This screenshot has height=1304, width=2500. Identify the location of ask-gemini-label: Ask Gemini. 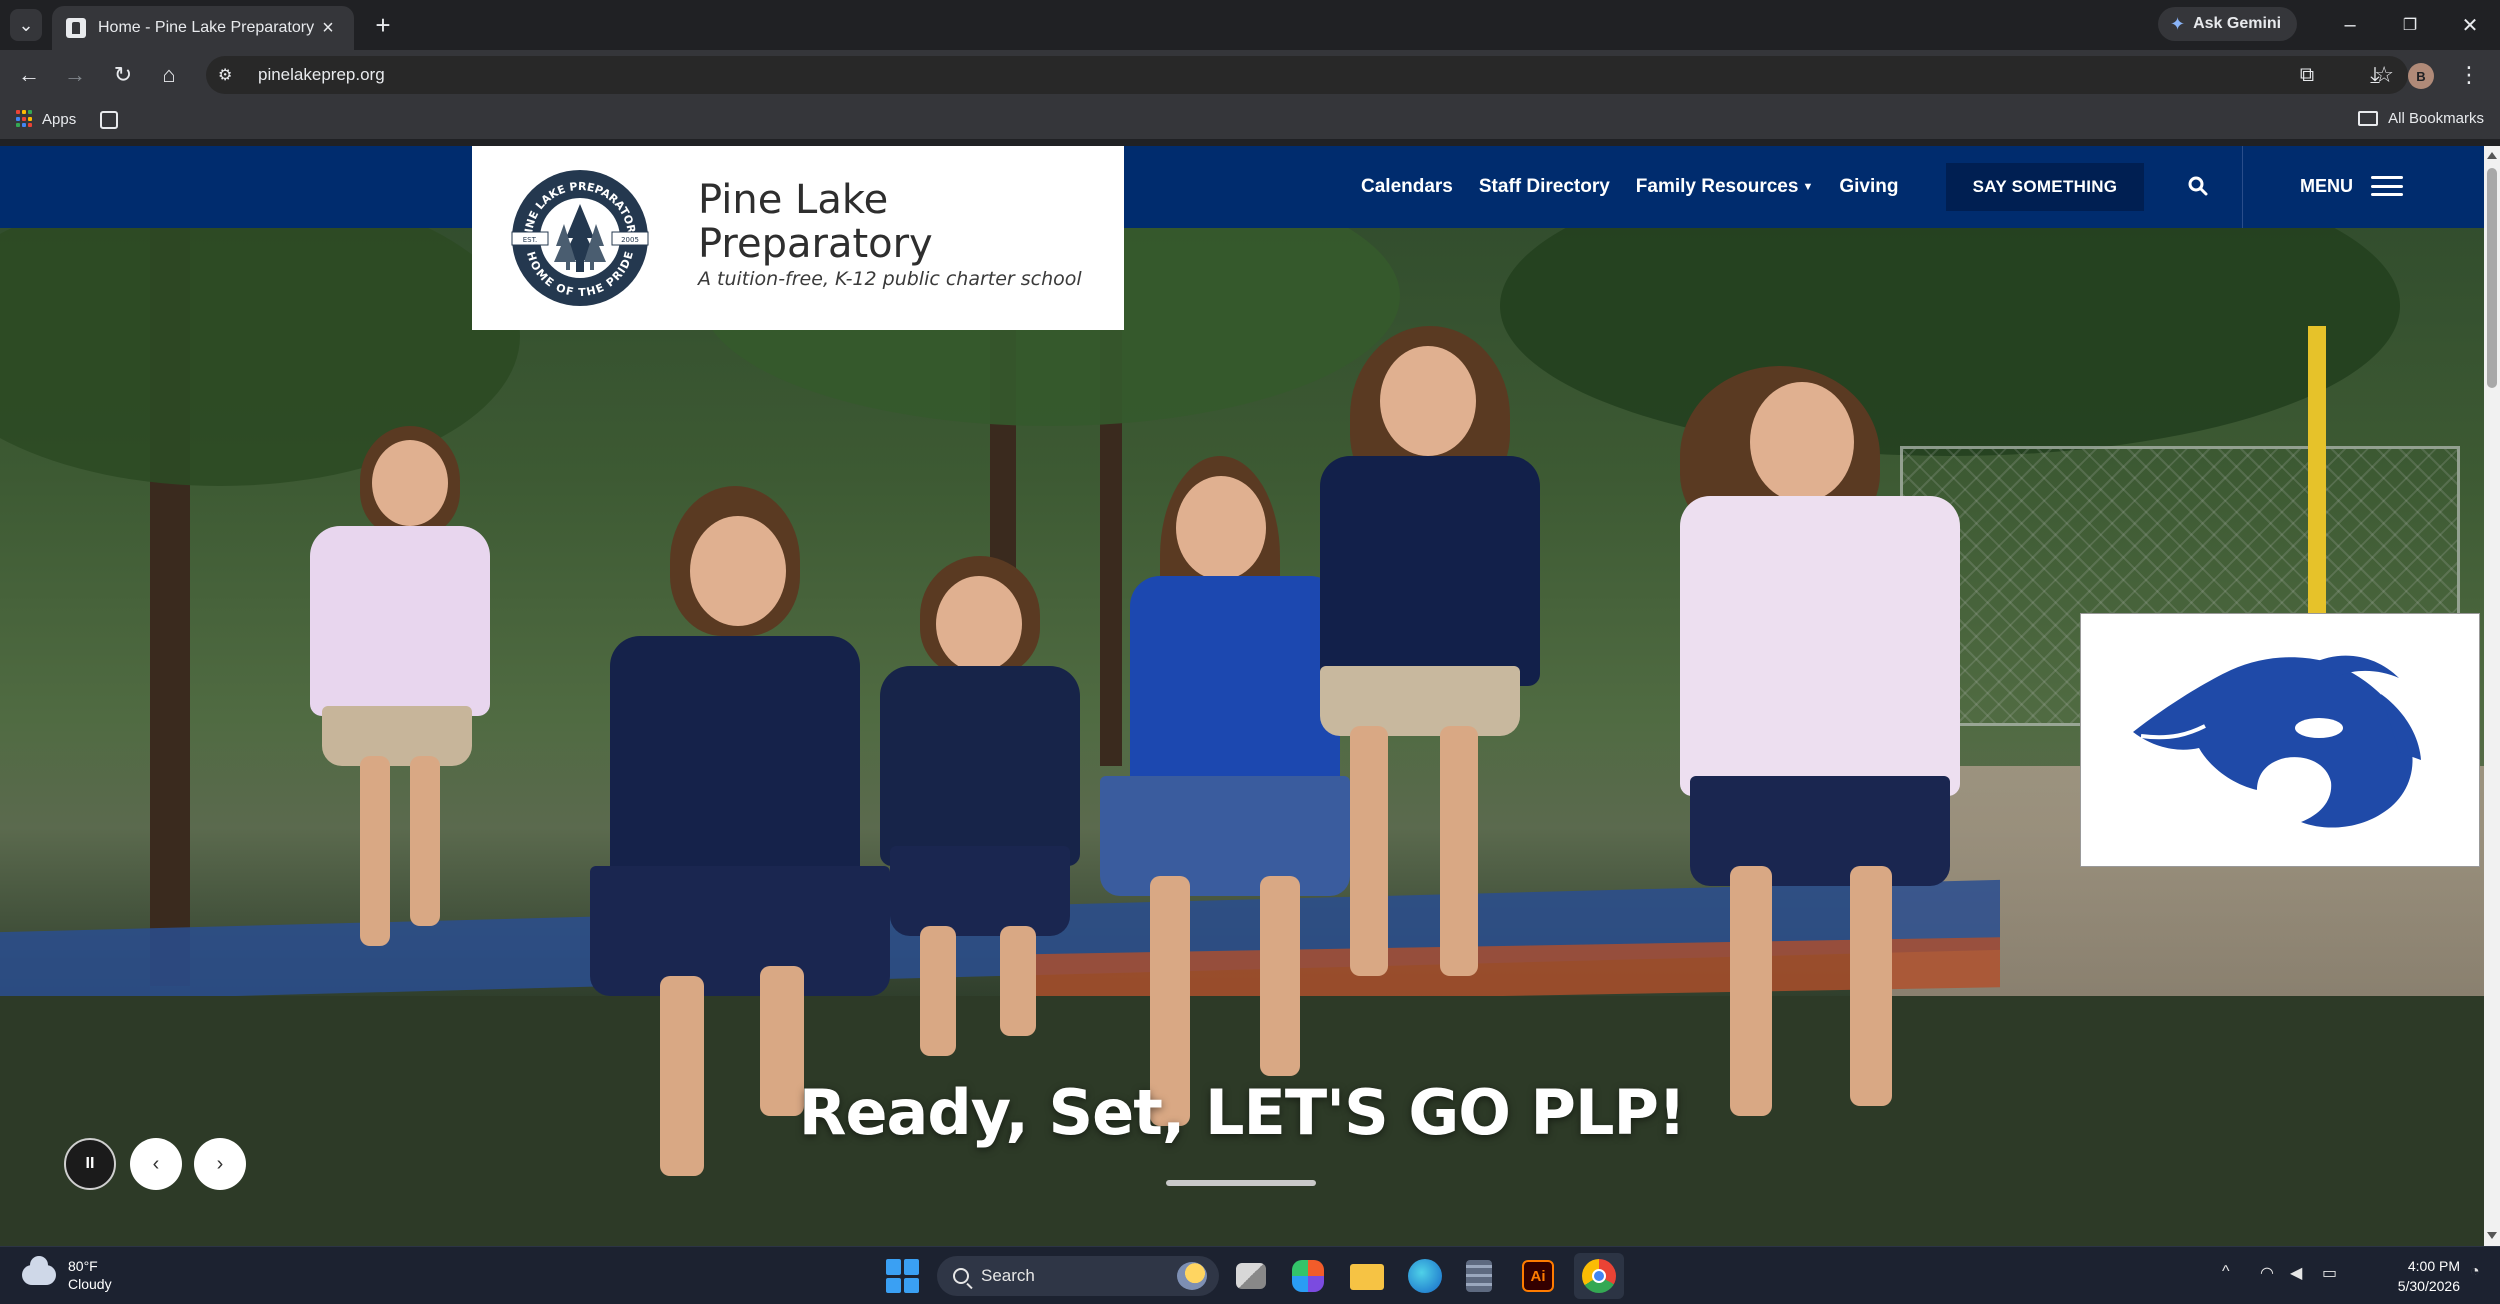
(2237, 23).